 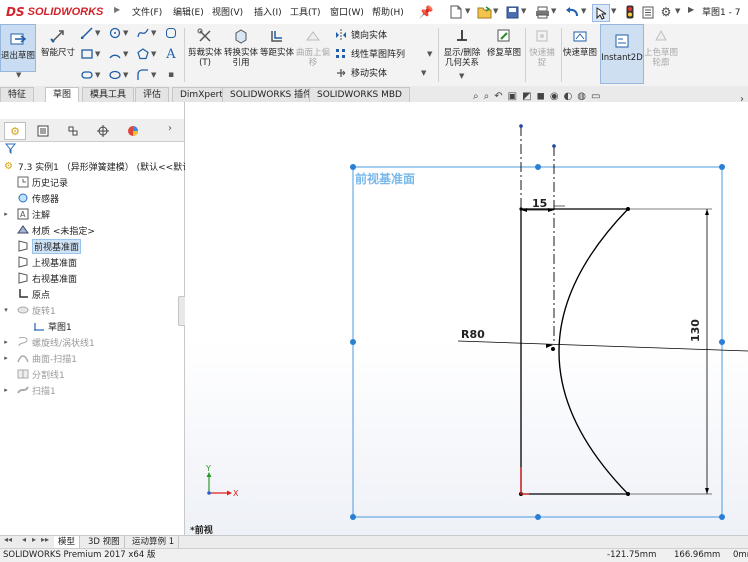 What do you see at coordinates (170, 128) in the screenshot?
I see `panel-scroll-right-icon: ›` at bounding box center [170, 128].